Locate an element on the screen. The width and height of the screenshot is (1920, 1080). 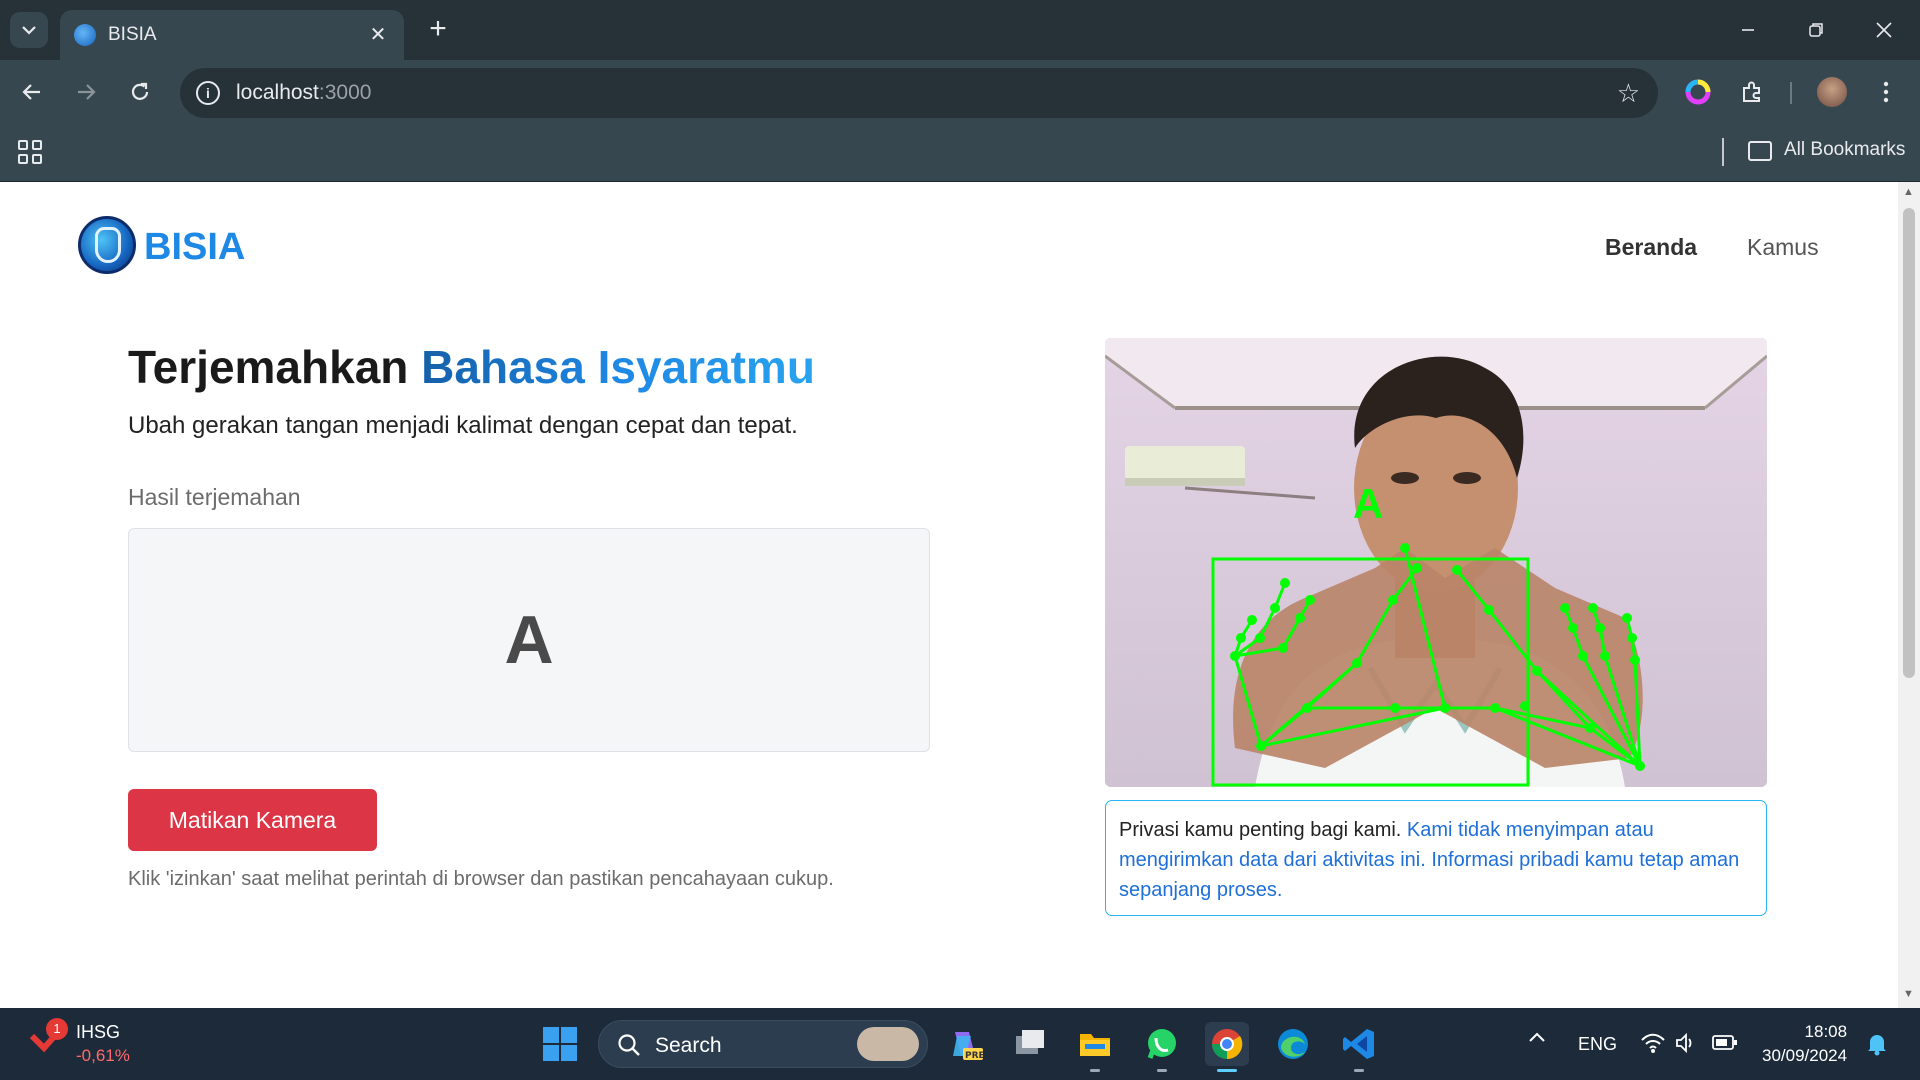
stock-name: IHSG is located at coordinates (98, 1032).